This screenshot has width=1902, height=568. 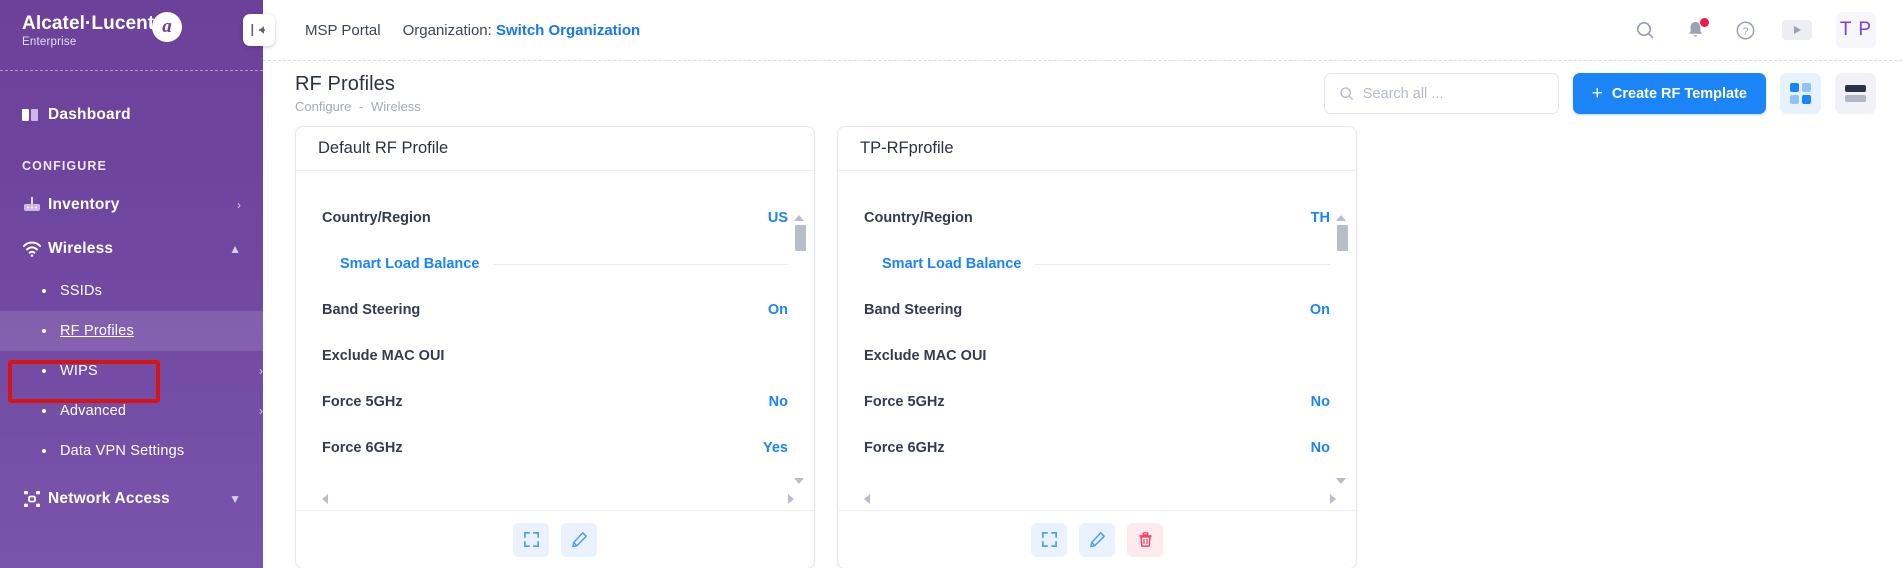 I want to click on sidebar-item-rf-profiles: RF Profiles, so click(x=131, y=331).